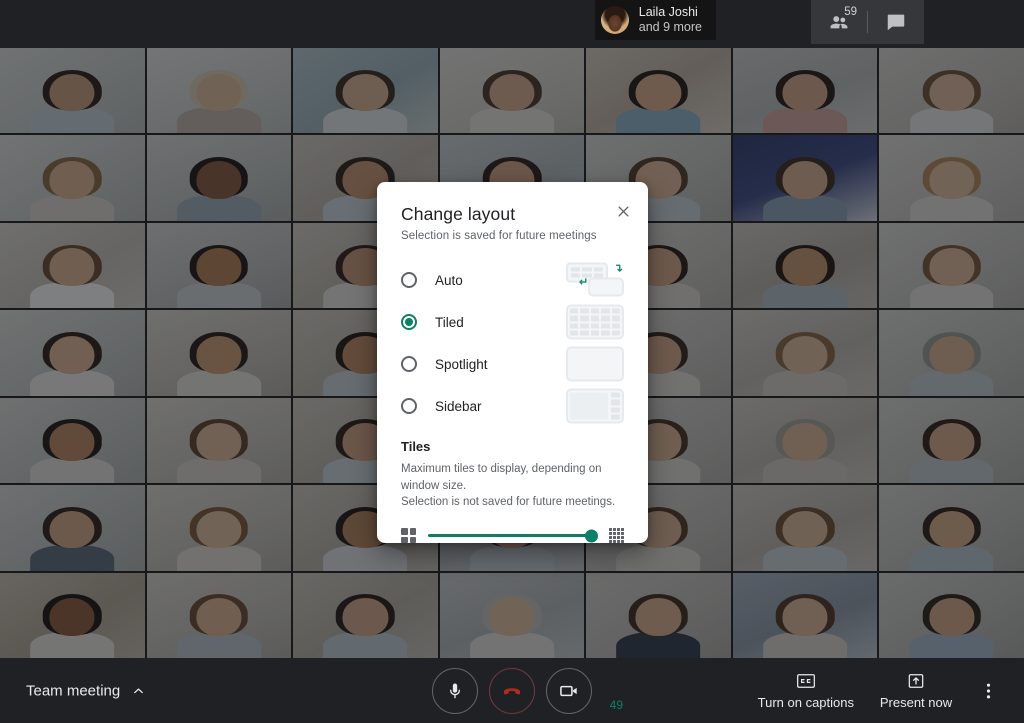 This screenshot has height=723, width=1024. Describe the element at coordinates (461, 364) in the screenshot. I see `layout-option-label: Spotlight` at that location.